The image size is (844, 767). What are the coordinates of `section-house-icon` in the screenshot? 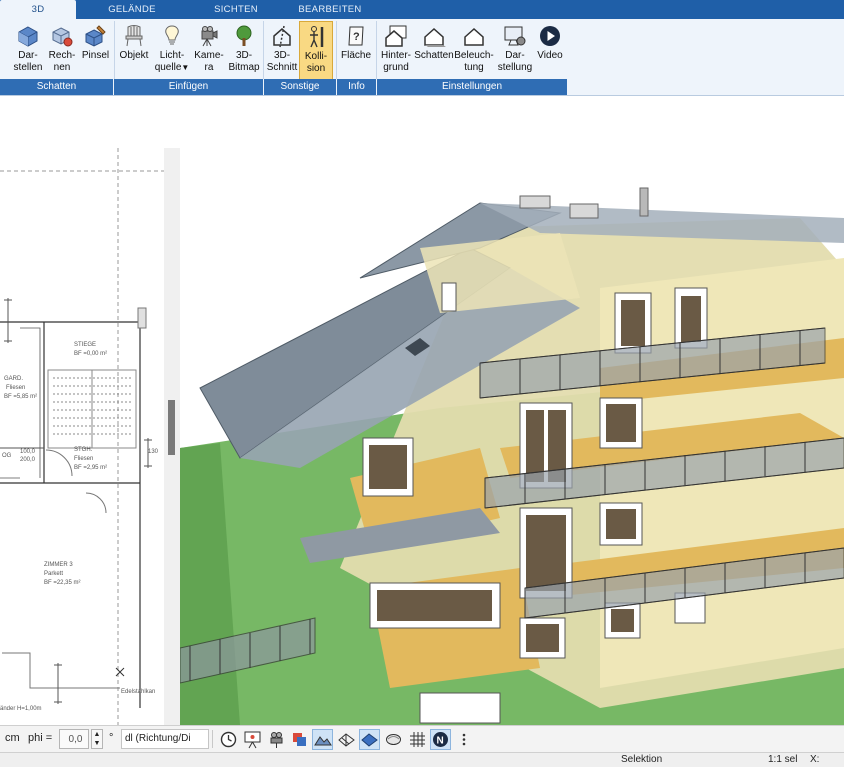 It's located at (282, 36).